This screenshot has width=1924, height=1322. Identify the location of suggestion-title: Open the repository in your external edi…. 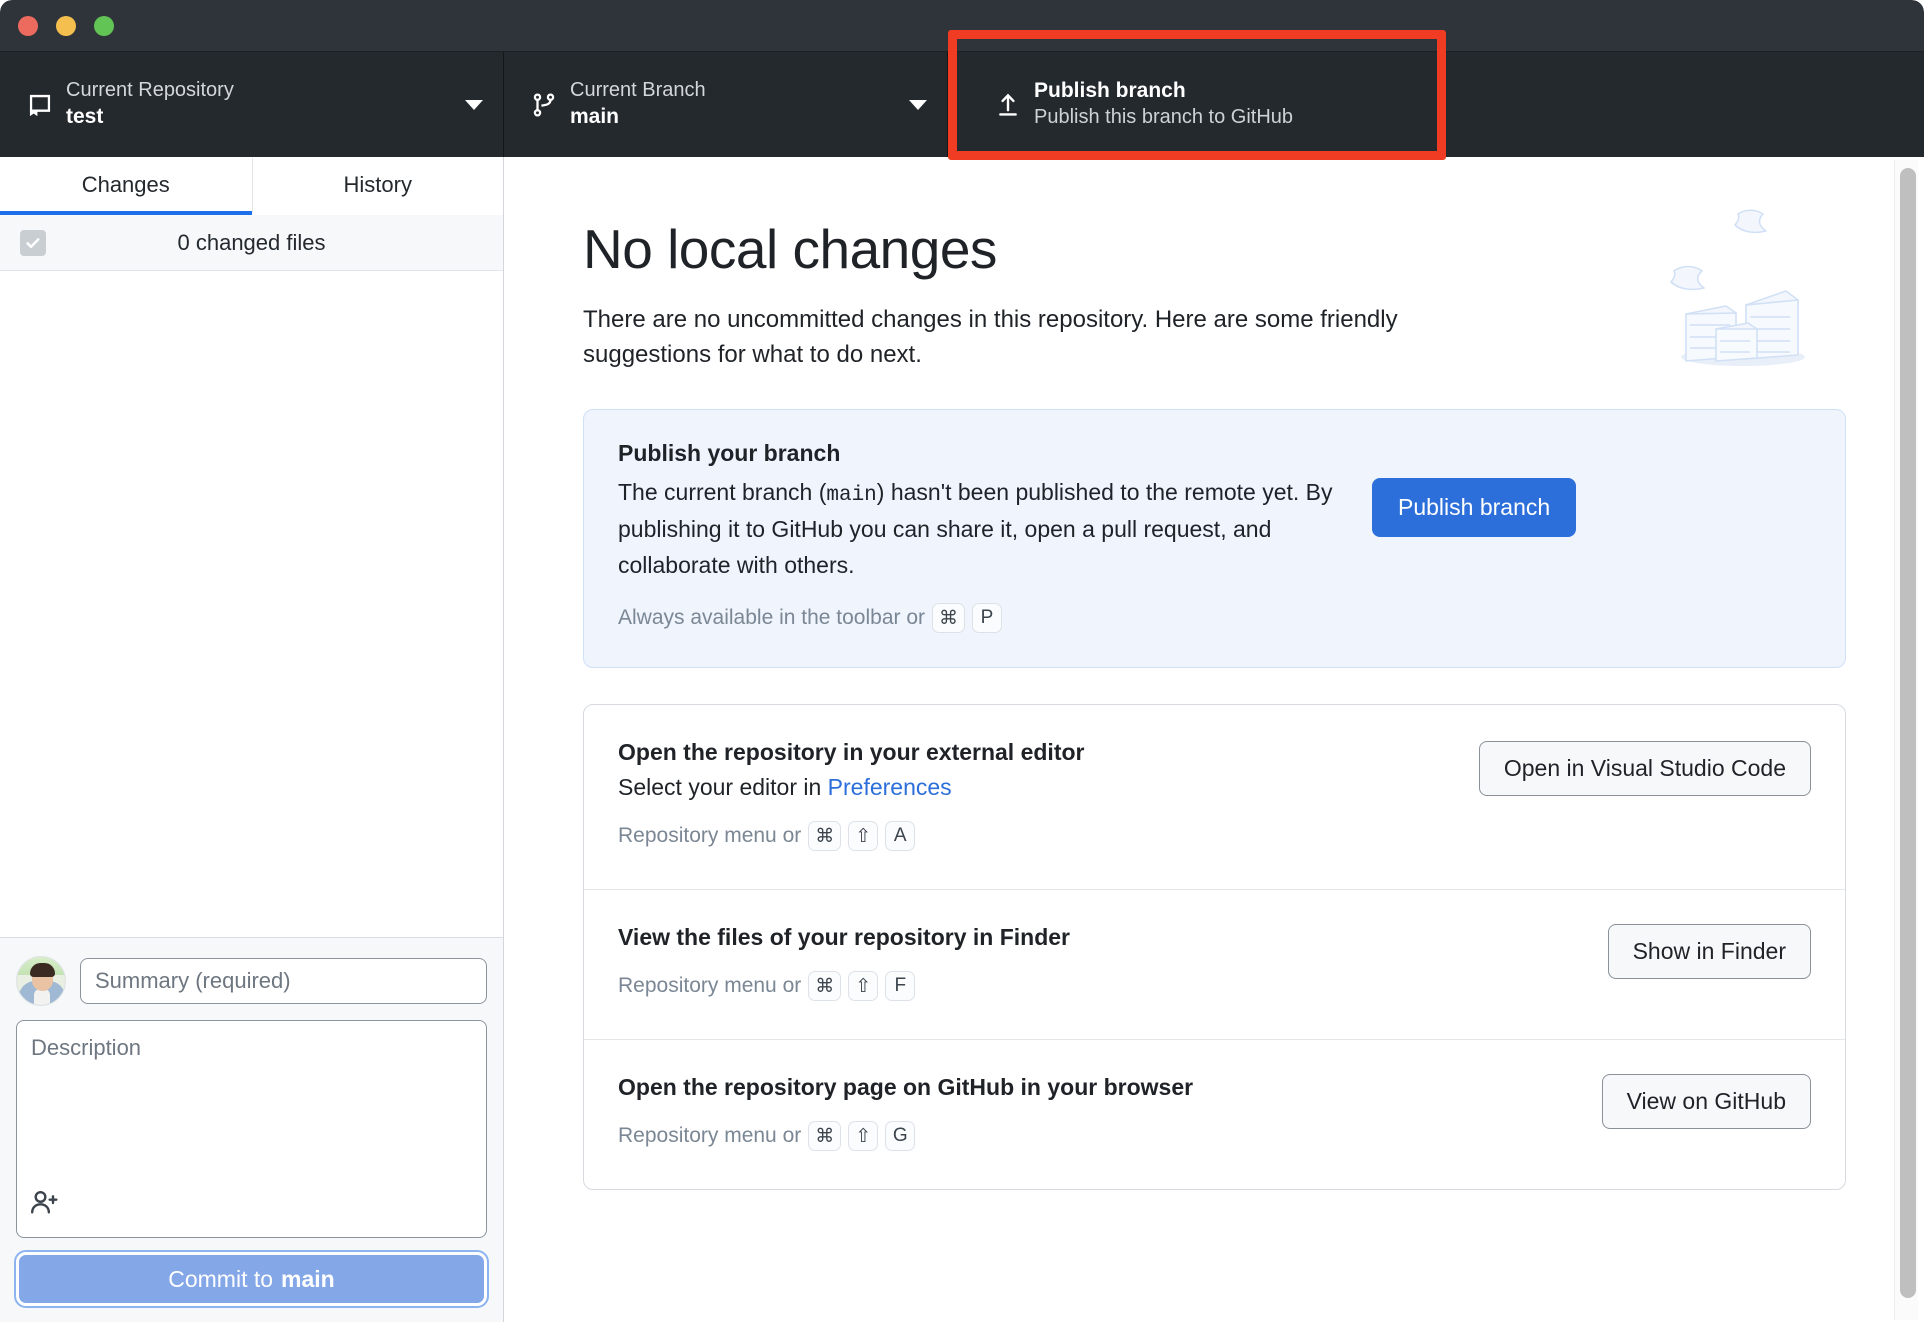
(851, 752).